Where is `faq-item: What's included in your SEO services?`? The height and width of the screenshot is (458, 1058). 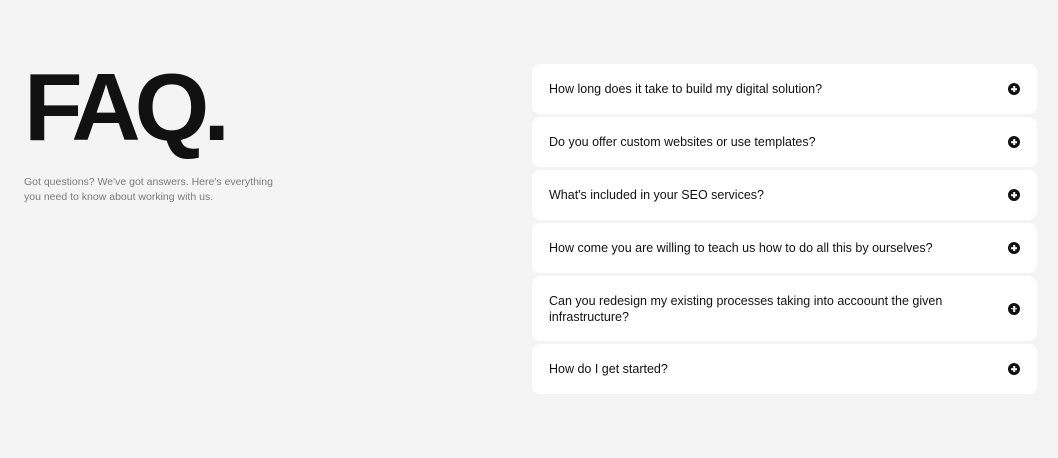
faq-item: What's included in your SEO services? is located at coordinates (784, 195).